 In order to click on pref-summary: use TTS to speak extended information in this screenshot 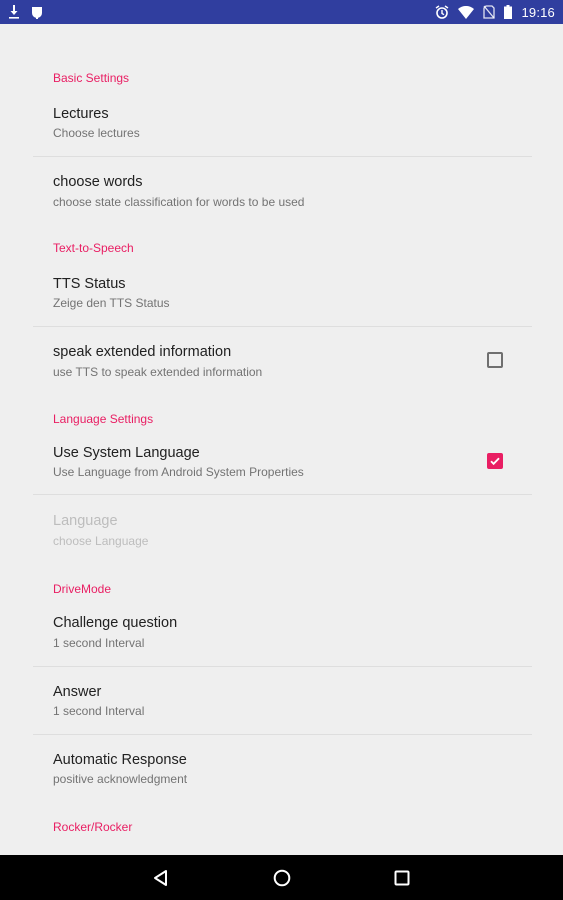, I will do `click(158, 372)`.